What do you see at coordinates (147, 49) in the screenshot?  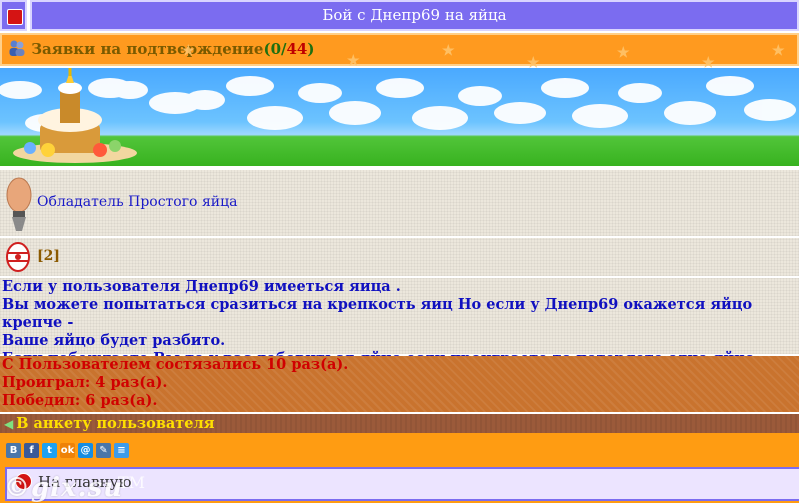 I see `requests-label: Заявки на подтверждение` at bounding box center [147, 49].